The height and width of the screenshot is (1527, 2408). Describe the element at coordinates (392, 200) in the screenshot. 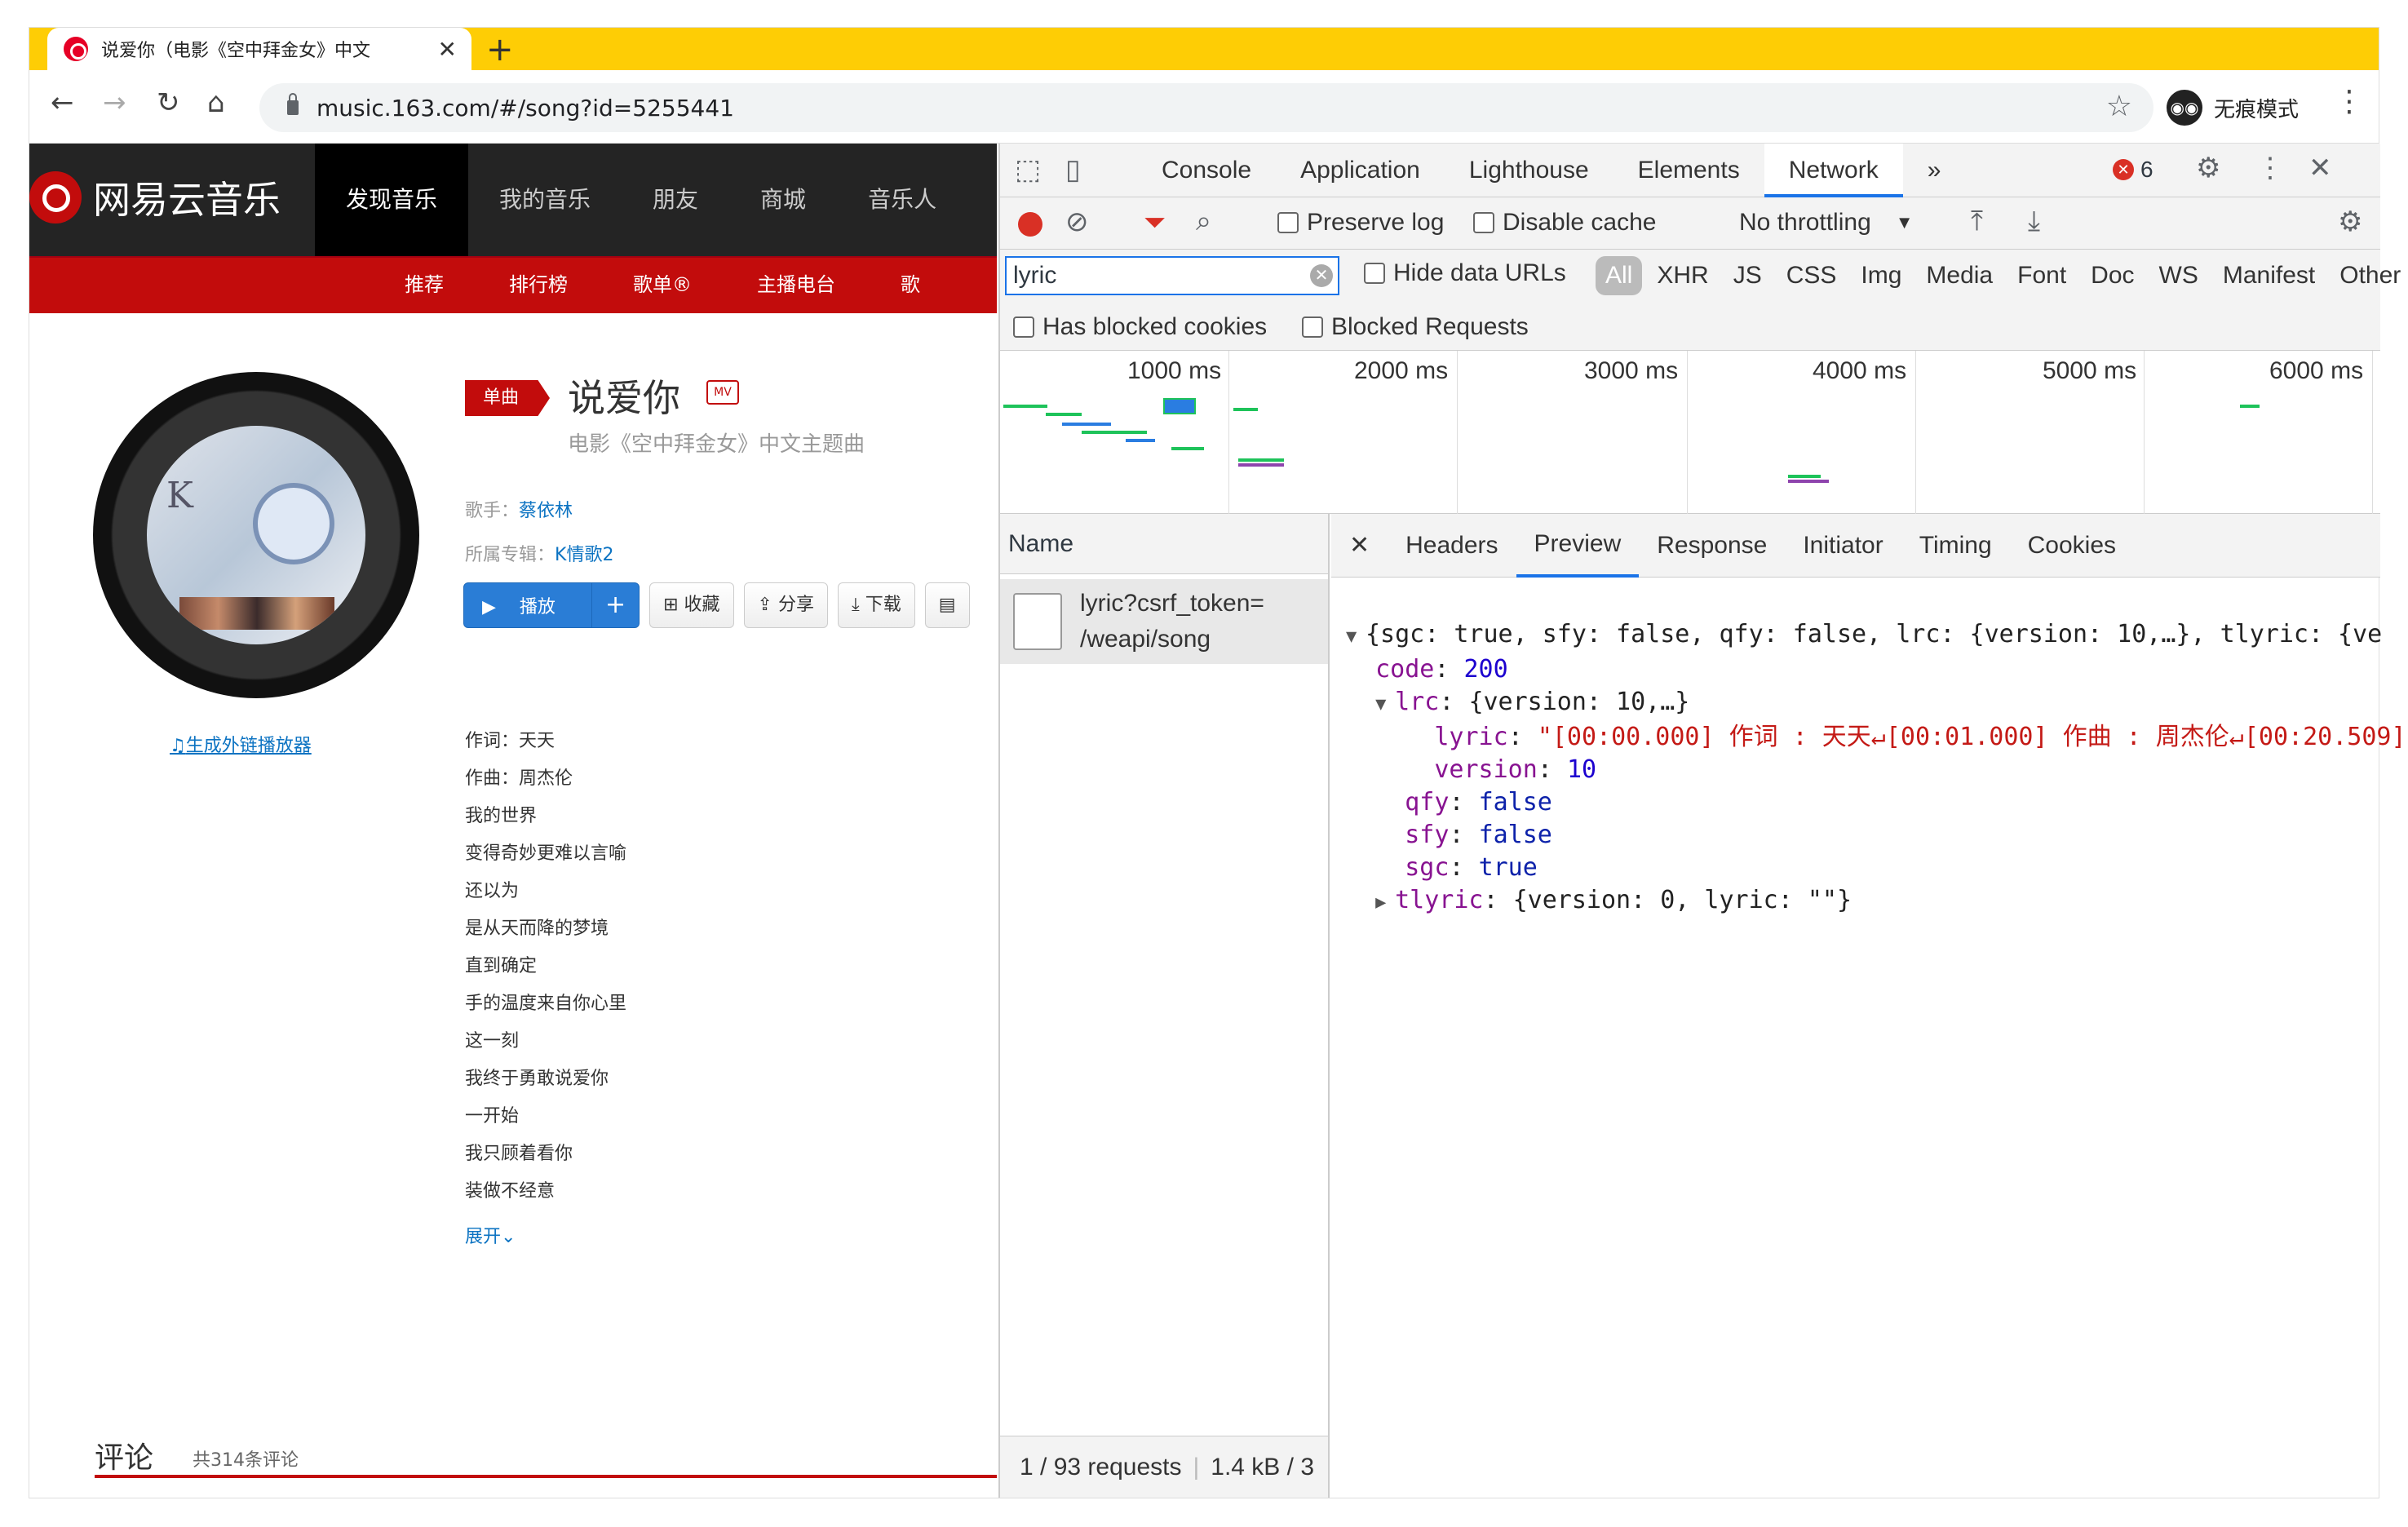

I see `nav-discover: 发现音乐` at that location.